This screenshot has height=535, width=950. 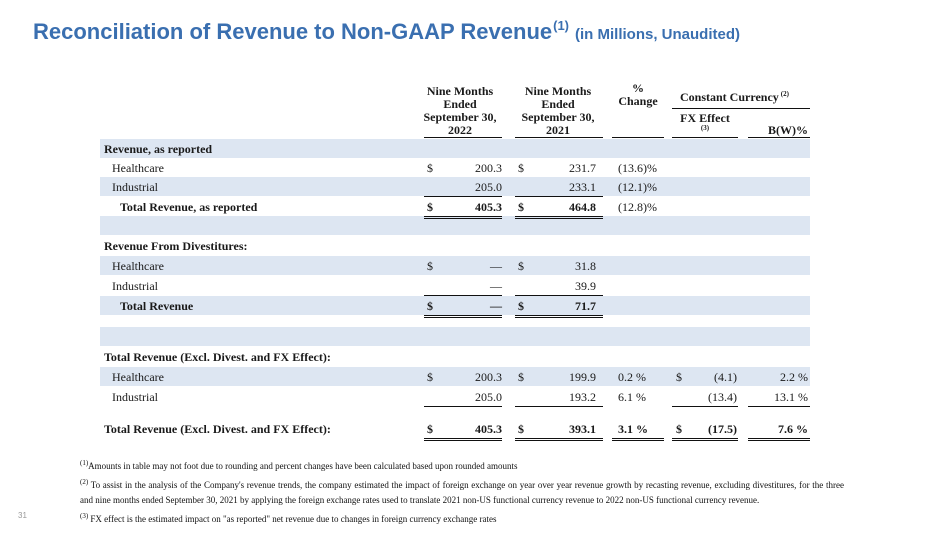 I want to click on value-2021: 193.2, so click(x=582, y=397).